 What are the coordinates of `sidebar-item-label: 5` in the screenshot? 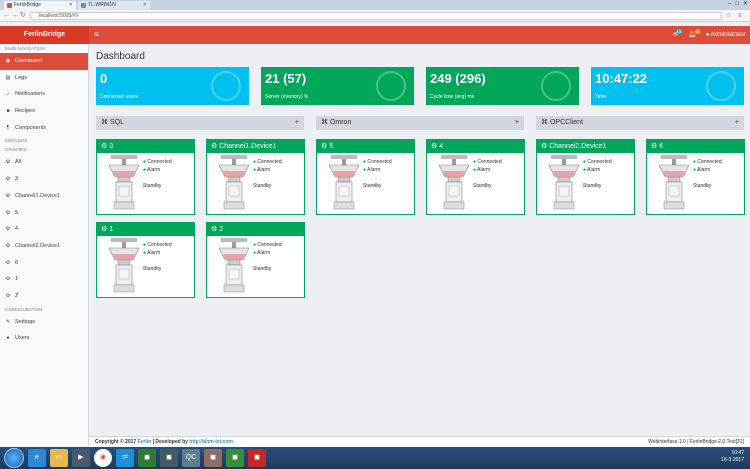 It's located at (17, 212).